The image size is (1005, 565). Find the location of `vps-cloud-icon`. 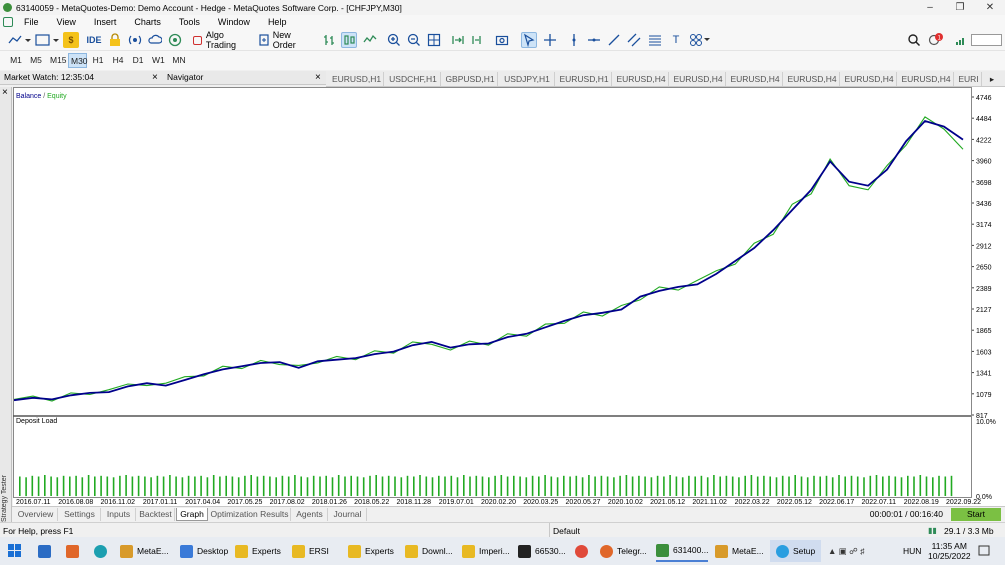

vps-cloud-icon is located at coordinates (155, 40).